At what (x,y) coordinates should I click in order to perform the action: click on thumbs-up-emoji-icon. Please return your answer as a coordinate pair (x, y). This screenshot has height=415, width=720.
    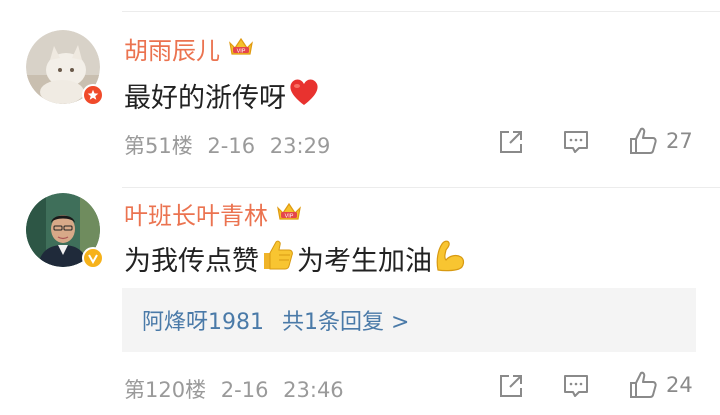
    Looking at the image, I should click on (278, 258).